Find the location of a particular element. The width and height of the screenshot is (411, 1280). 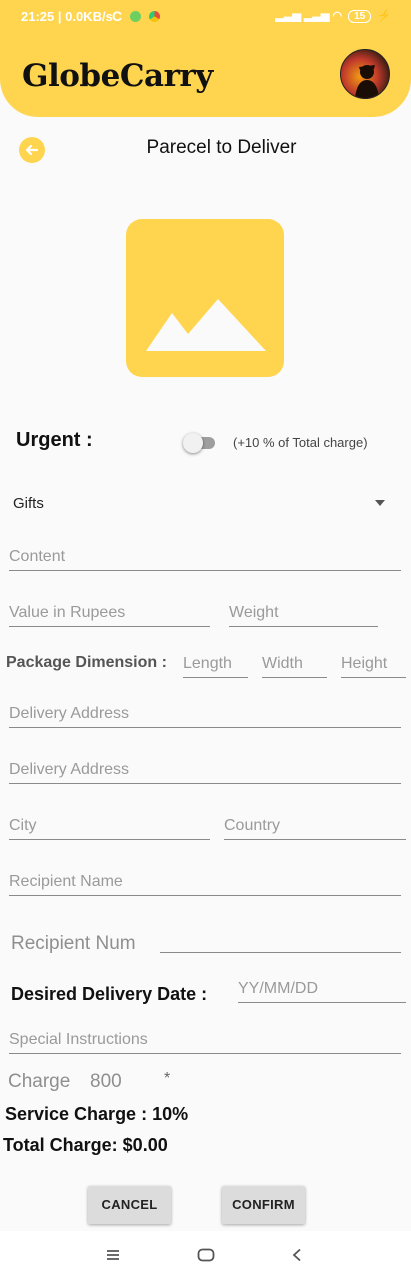

city-input: City is located at coordinates (109, 824).